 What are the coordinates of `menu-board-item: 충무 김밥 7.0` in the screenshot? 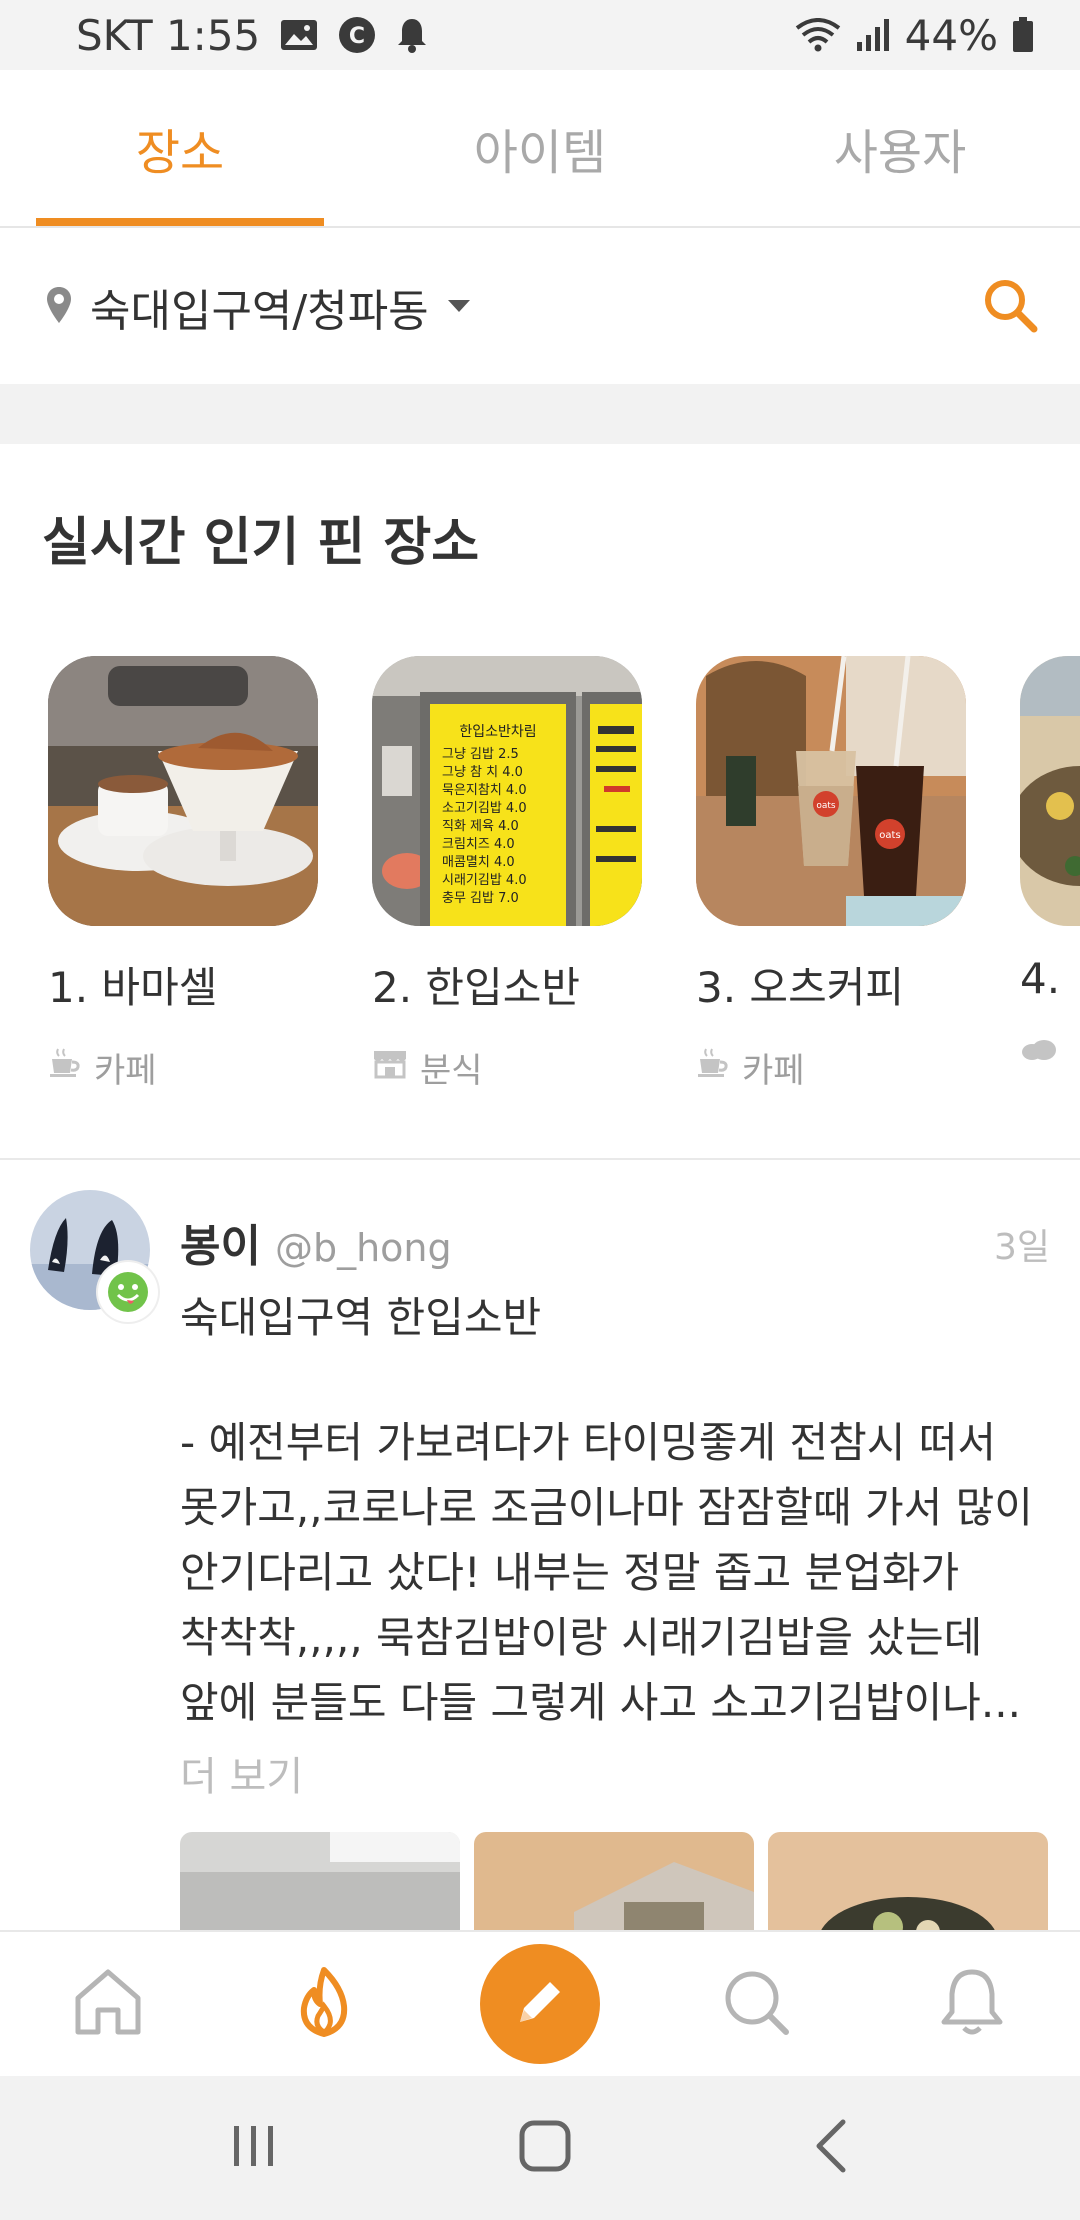 It's located at (480, 898).